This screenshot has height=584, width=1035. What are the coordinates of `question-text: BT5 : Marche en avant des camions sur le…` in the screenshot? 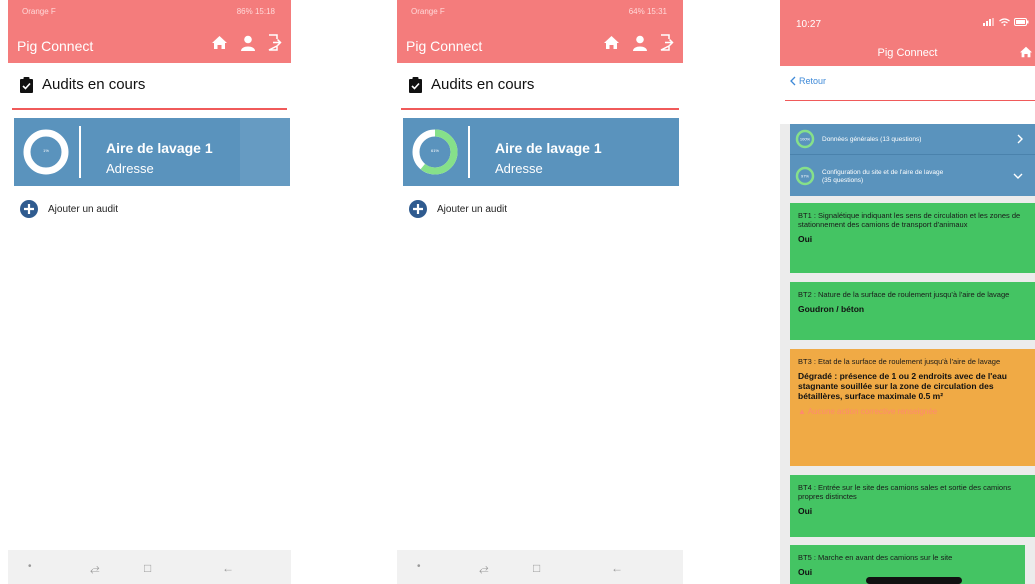 It's located at (875, 557).